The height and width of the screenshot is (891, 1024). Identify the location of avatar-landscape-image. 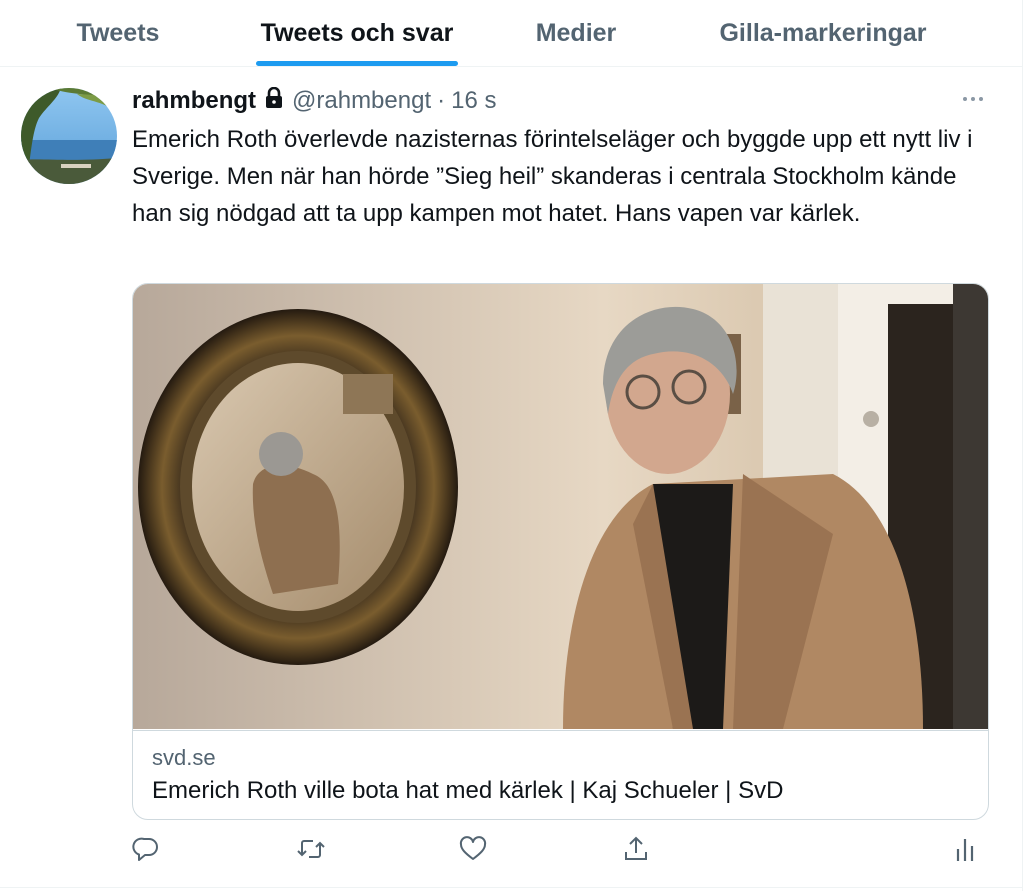
(69, 136).